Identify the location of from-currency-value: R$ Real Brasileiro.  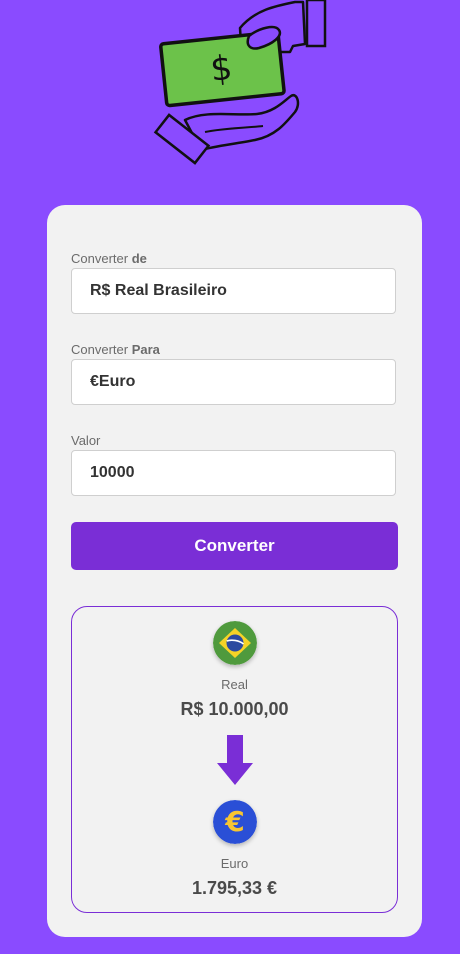
(158, 290).